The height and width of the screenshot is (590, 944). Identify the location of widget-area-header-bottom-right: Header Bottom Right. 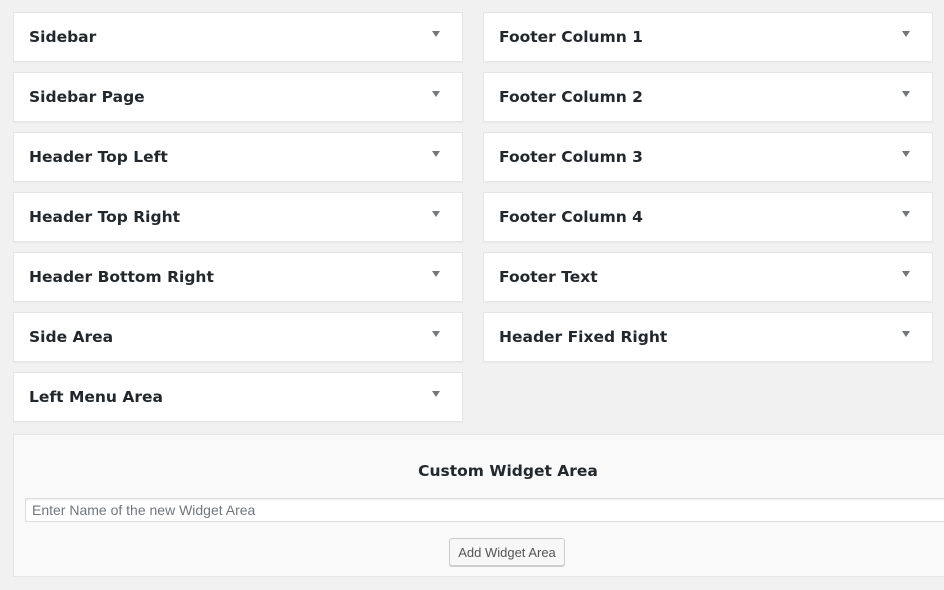
(238, 277).